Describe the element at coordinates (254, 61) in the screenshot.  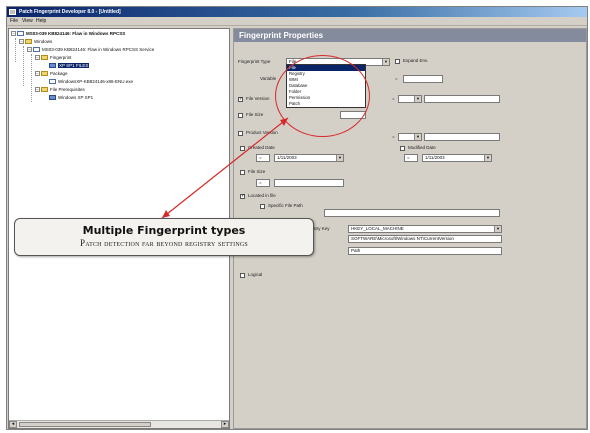
I see `fingerprint-type-label: Fingerprint Type` at that location.